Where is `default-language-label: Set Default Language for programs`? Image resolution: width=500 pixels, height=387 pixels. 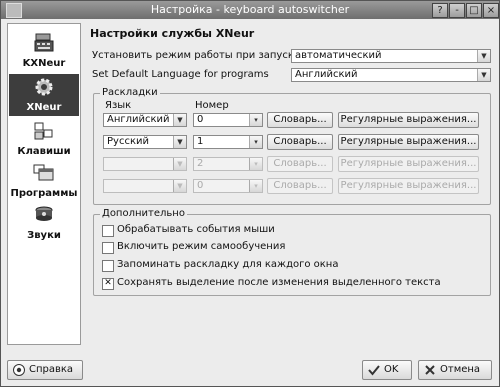 default-language-label: Set Default Language for programs is located at coordinates (180, 74).